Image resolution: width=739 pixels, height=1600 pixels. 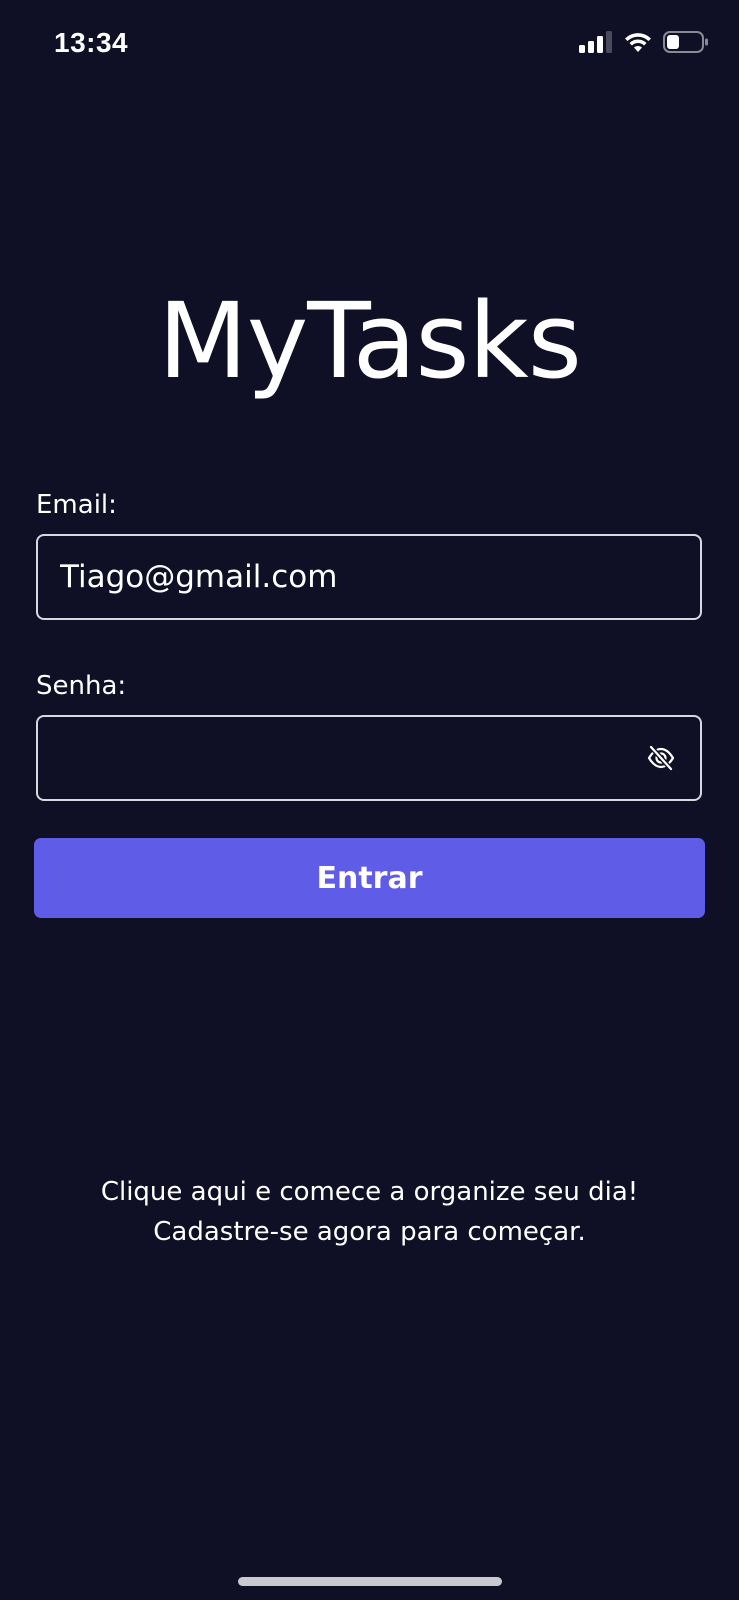 I want to click on email-label: Email:, so click(x=76, y=505).